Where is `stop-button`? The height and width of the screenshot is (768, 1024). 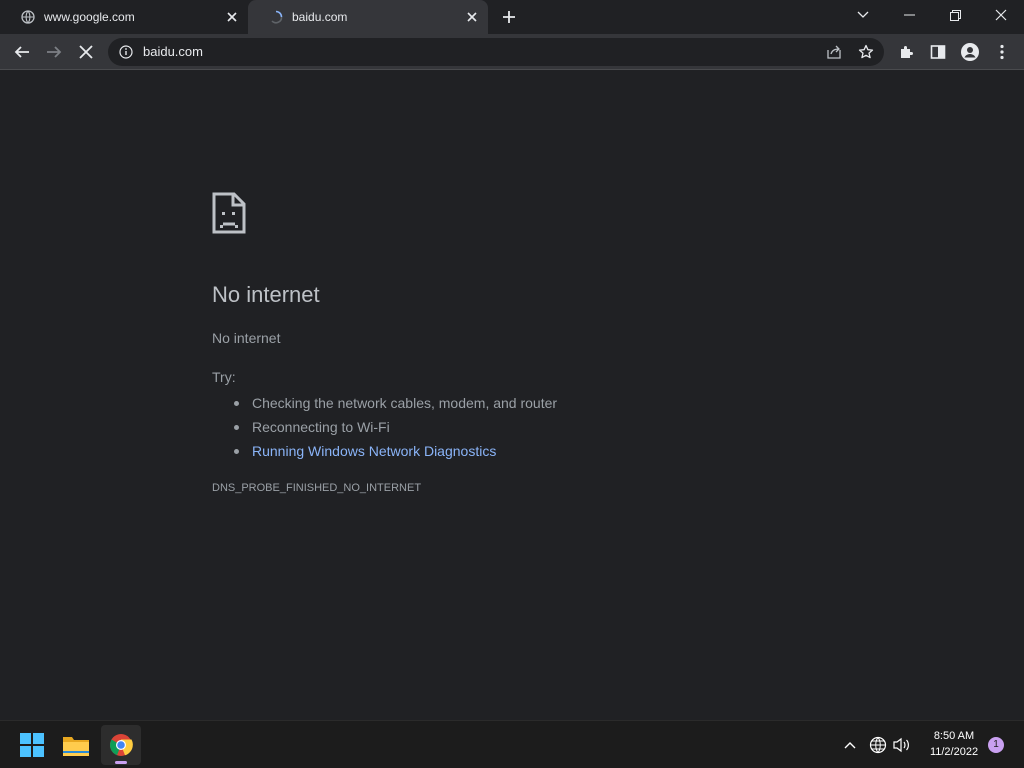
stop-button is located at coordinates (86, 52).